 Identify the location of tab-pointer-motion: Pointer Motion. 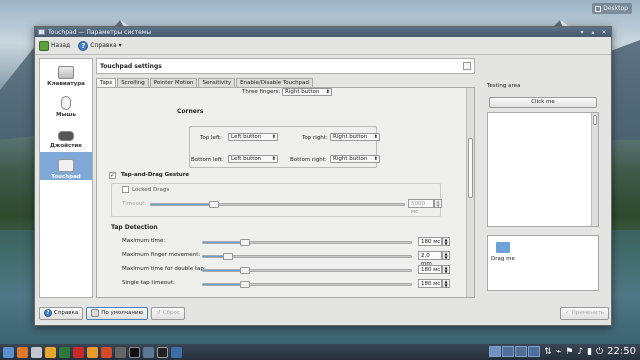
(173, 82).